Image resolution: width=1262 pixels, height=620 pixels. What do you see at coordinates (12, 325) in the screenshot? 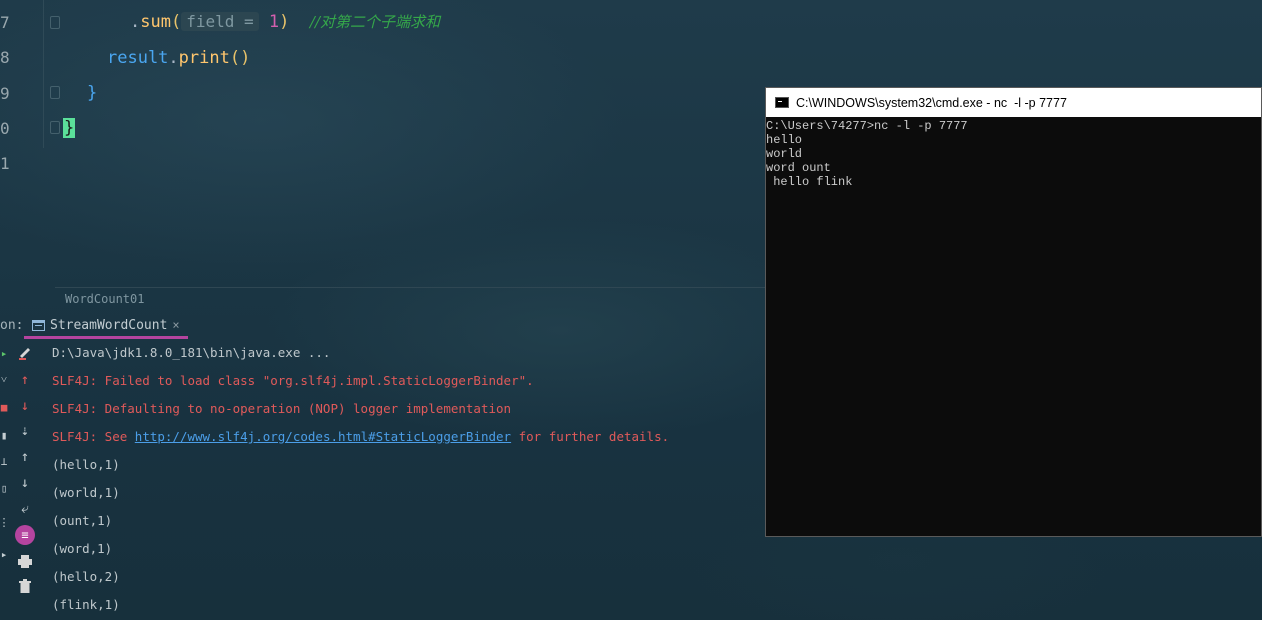
I see `run-panel-label: on:` at bounding box center [12, 325].